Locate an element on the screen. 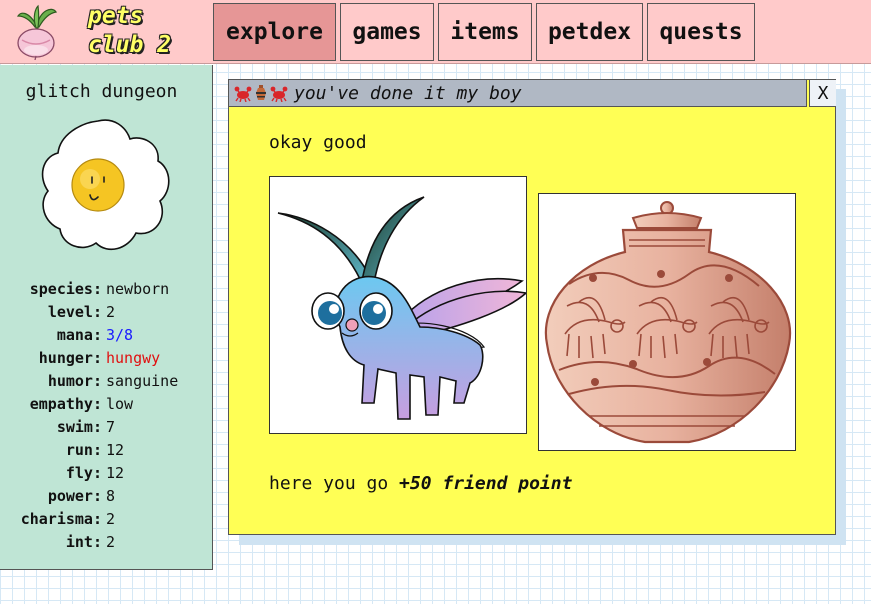 This screenshot has height=604, width=871. stat-label: humor: is located at coordinates (74, 380).